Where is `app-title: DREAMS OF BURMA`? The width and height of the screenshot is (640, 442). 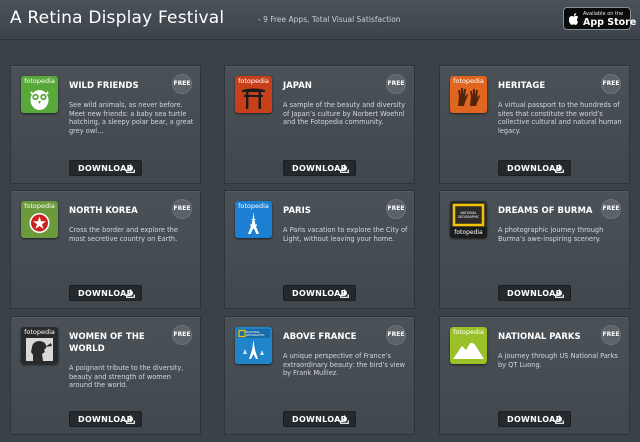 app-title: DREAMS OF BURMA is located at coordinates (545, 211).